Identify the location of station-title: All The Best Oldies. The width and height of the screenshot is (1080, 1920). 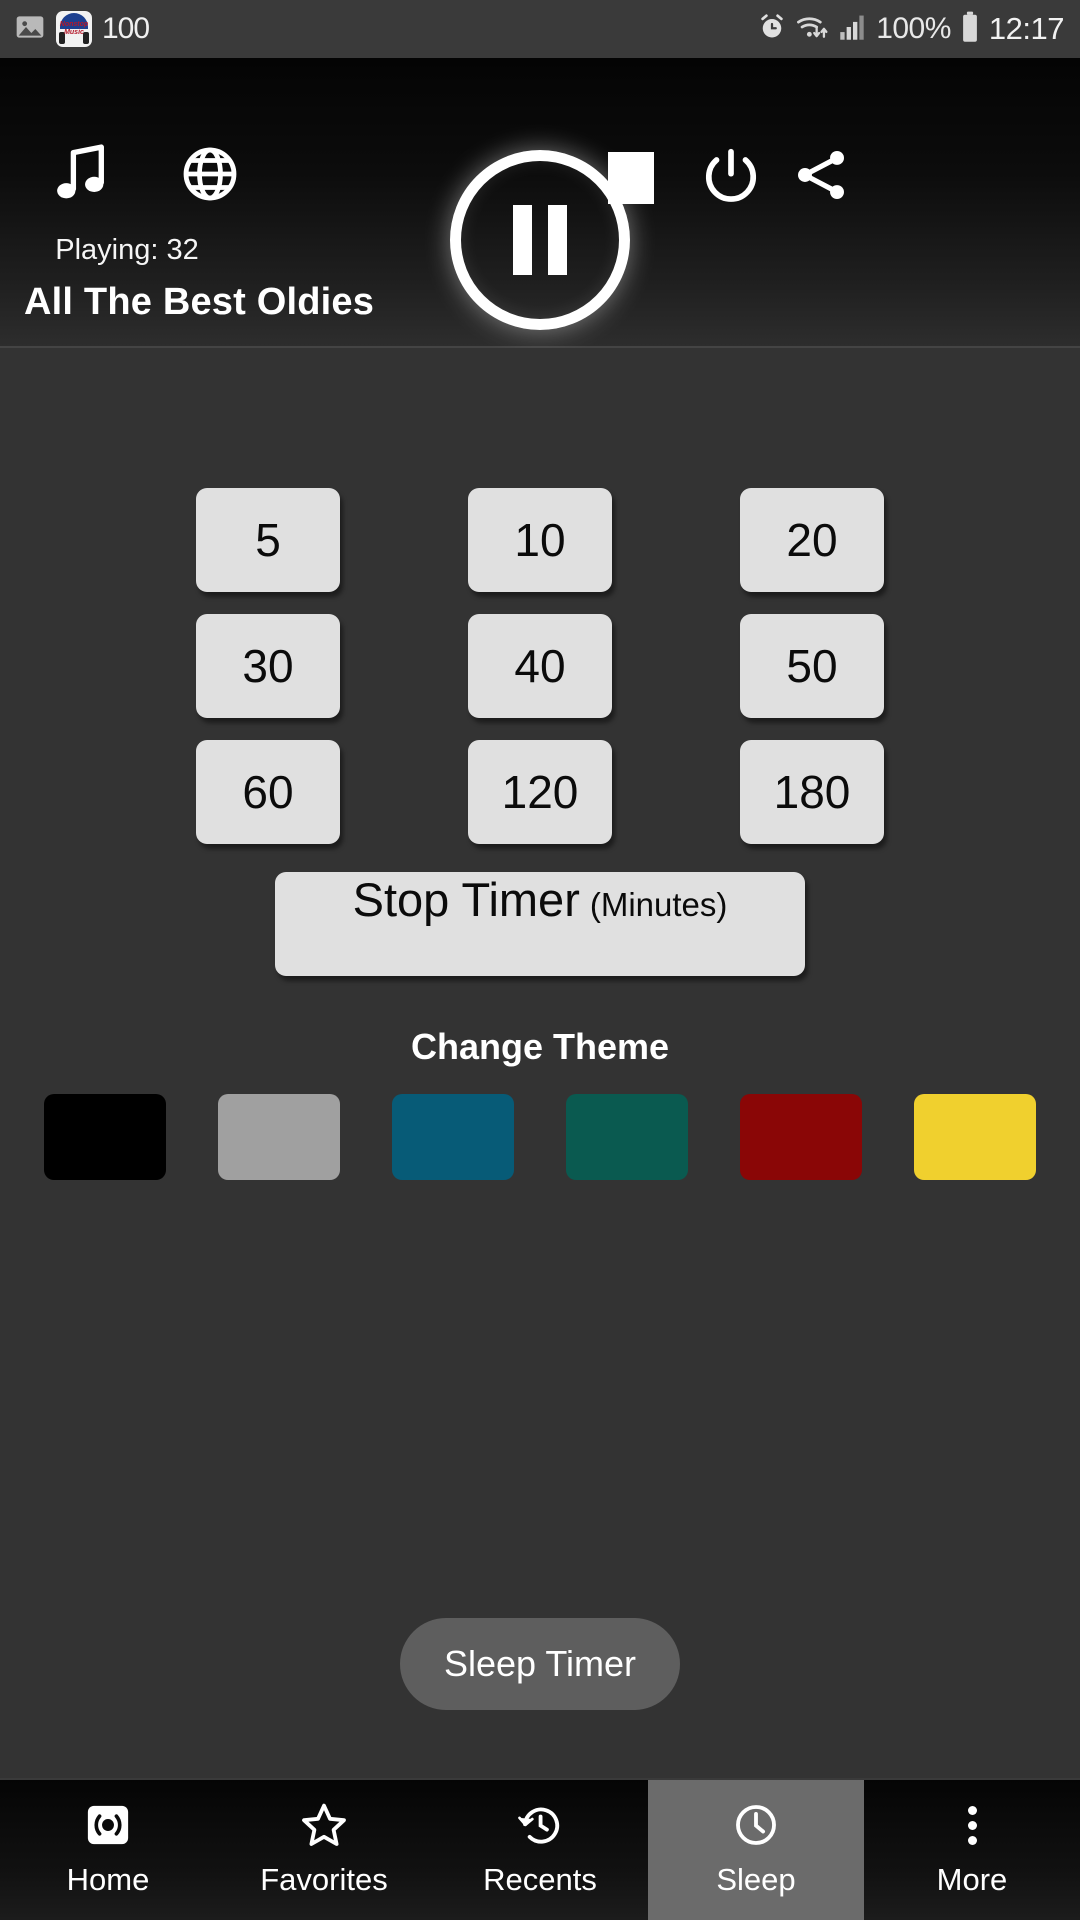
(199, 302).